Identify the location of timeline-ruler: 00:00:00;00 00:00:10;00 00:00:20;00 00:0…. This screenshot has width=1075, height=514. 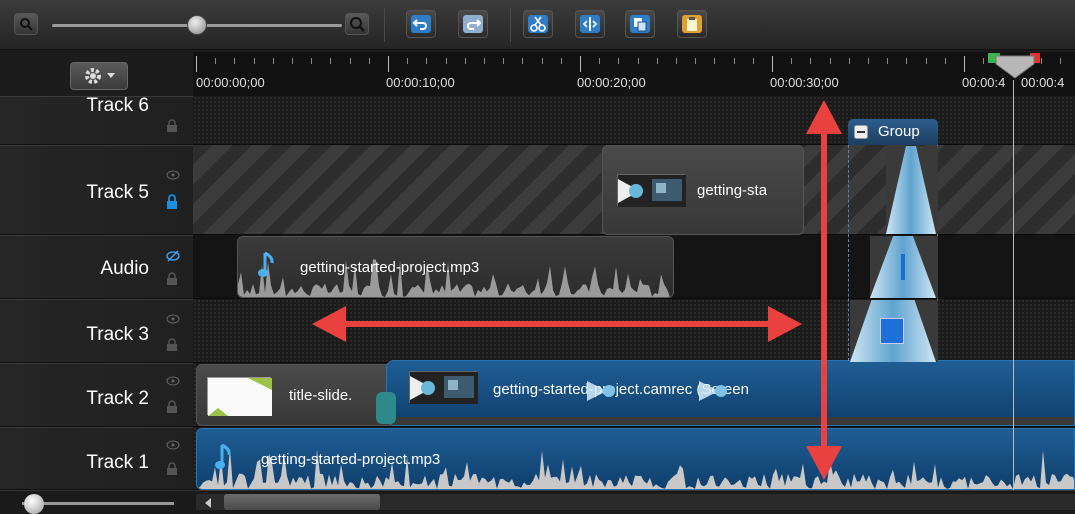
(634, 74).